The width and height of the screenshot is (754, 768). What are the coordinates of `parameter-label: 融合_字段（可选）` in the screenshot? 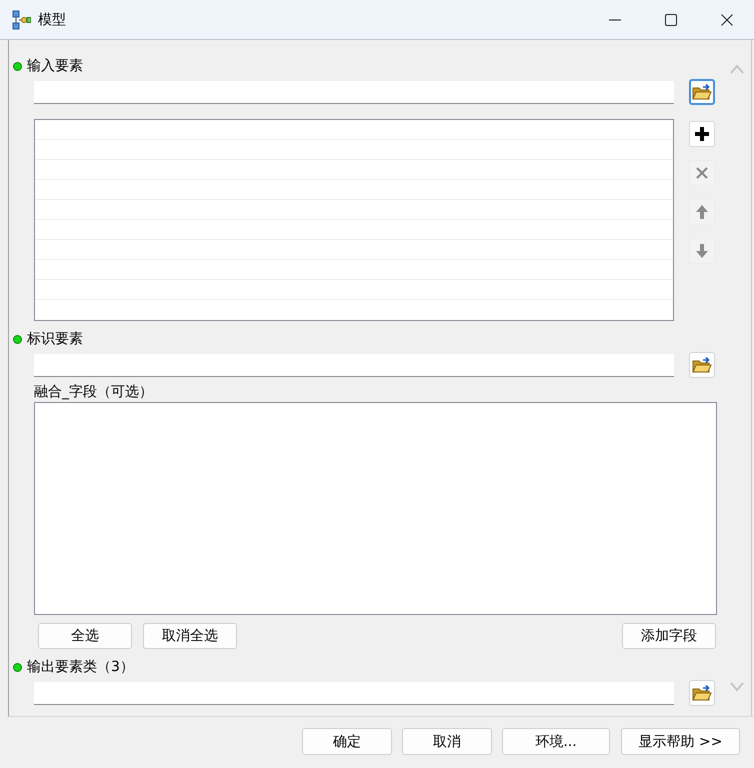 It's located at (93, 392).